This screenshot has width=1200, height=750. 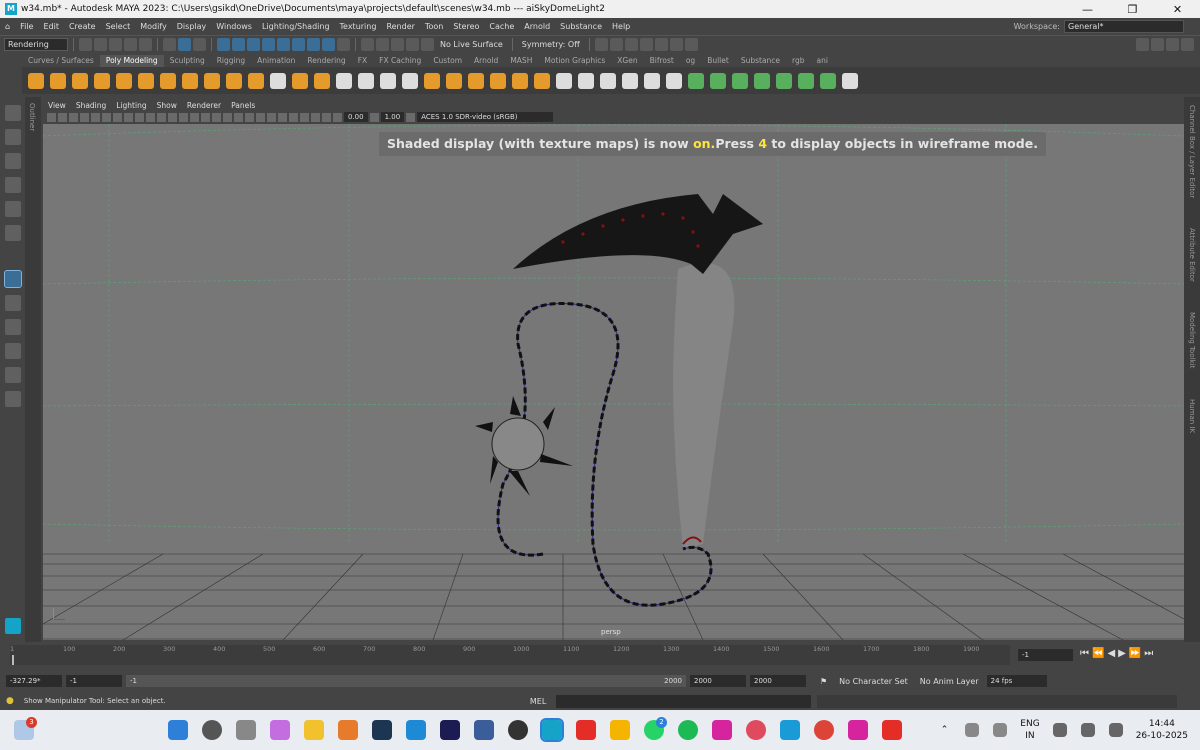 What do you see at coordinates (412, 44) in the screenshot?
I see `snap-view-plane-icon` at bounding box center [412, 44].